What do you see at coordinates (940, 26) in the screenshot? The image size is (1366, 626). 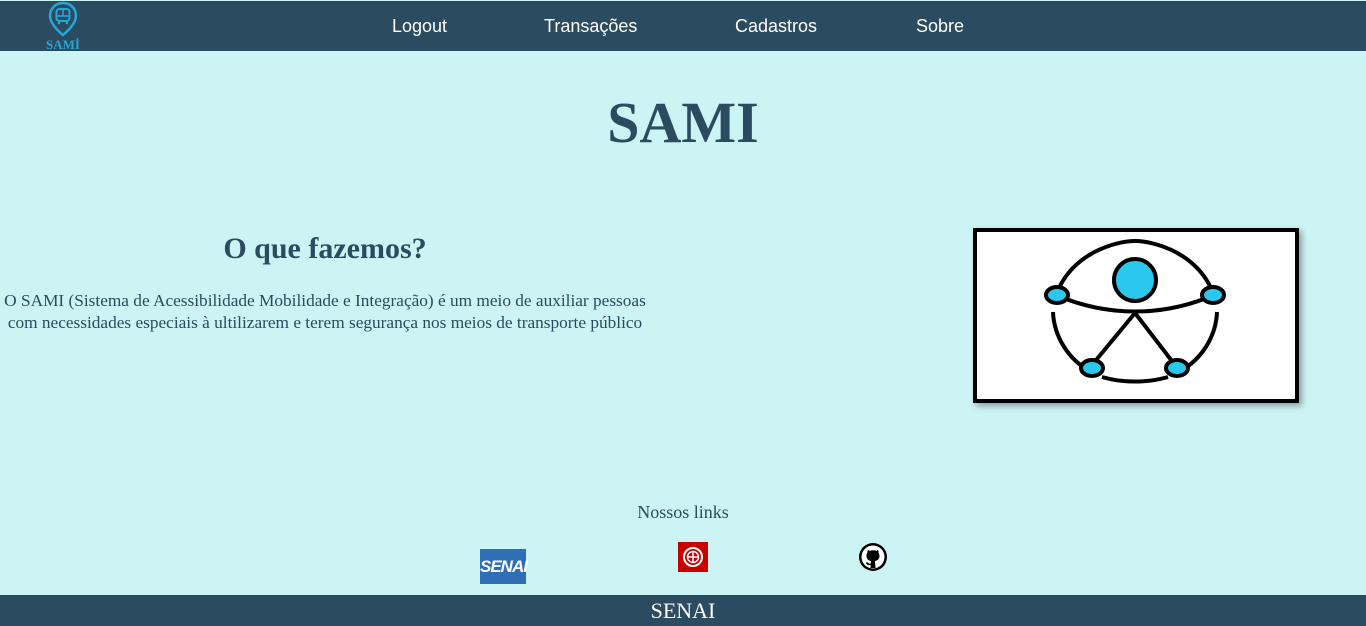 I see `nav-about: Sobre` at bounding box center [940, 26].